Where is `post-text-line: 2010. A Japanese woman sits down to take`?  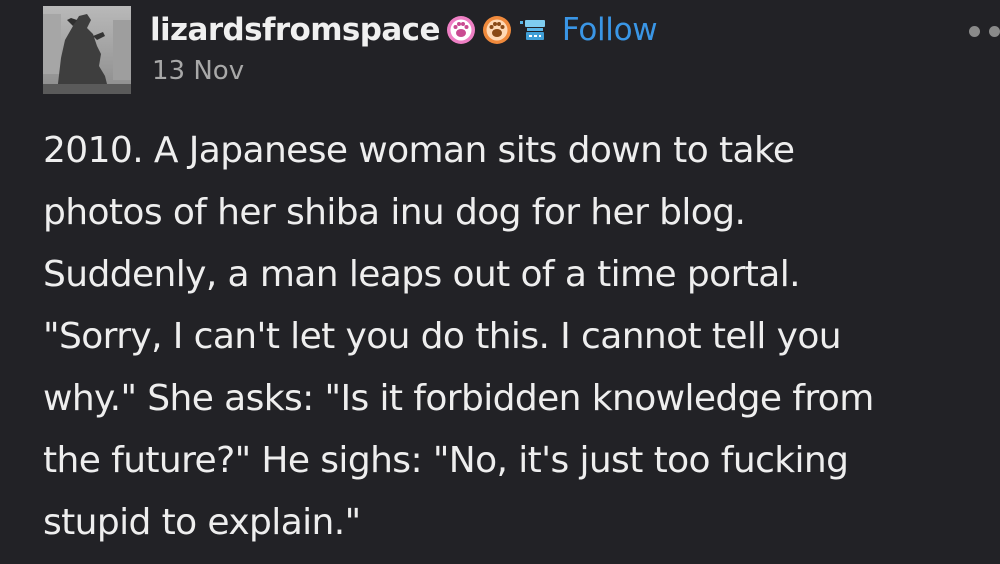
post-text-line: 2010. A Japanese woman sits down to take is located at coordinates (419, 150).